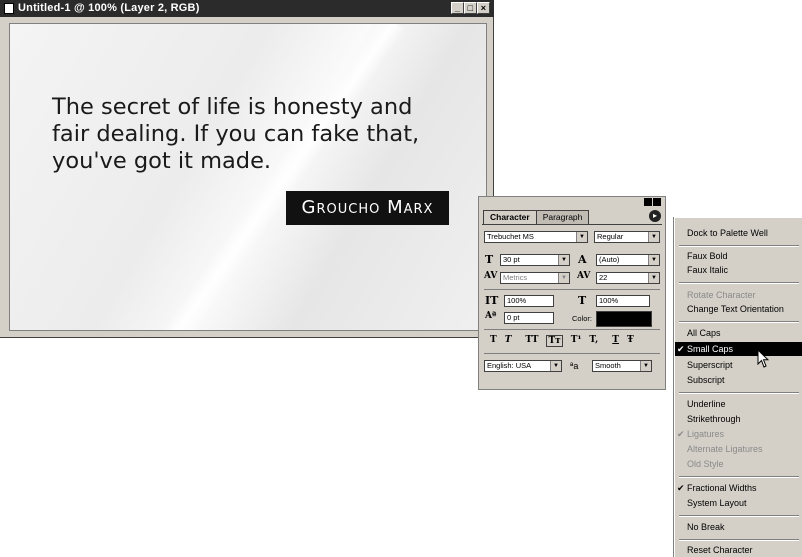 The width and height of the screenshot is (802, 557). I want to click on document-title: Untitled-1 @ 100% (Layer 2, RGB), so click(109, 8).